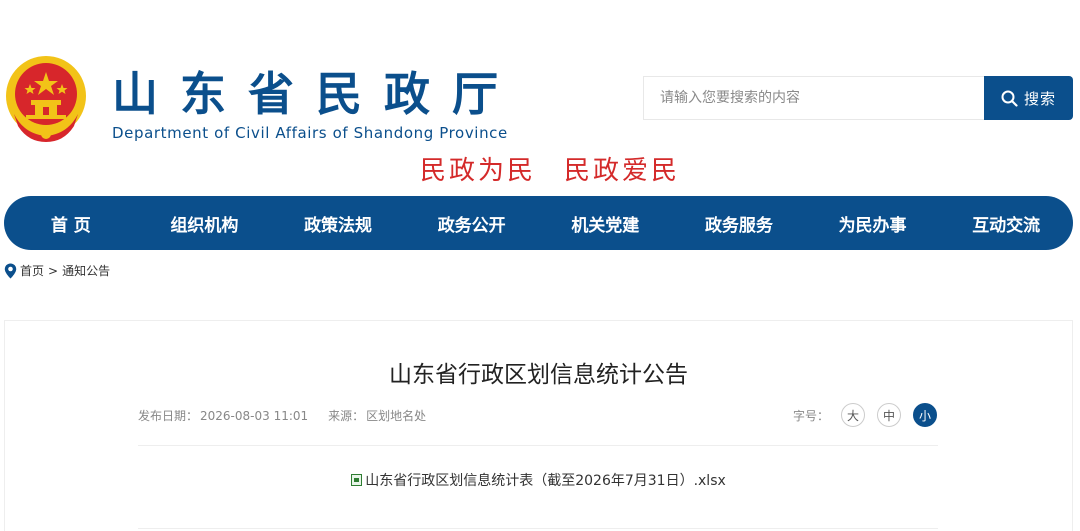 The height and width of the screenshot is (531, 1080). Describe the element at coordinates (357, 480) in the screenshot. I see `spreadsheet-file-icon` at that location.